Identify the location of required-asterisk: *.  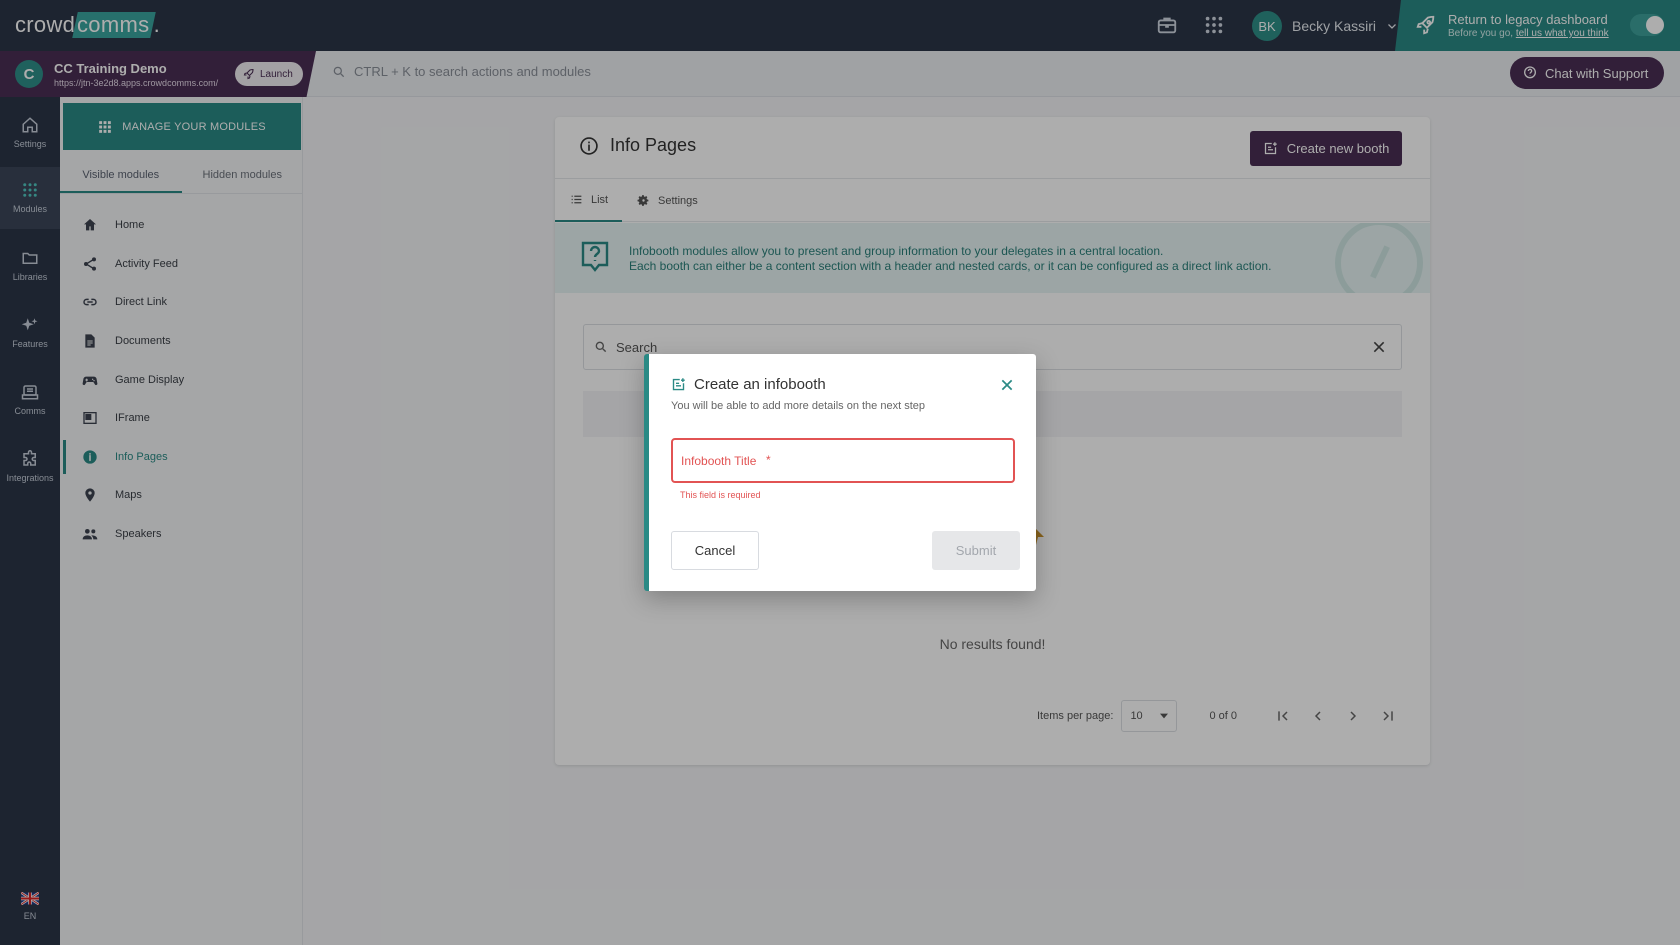
(768, 460).